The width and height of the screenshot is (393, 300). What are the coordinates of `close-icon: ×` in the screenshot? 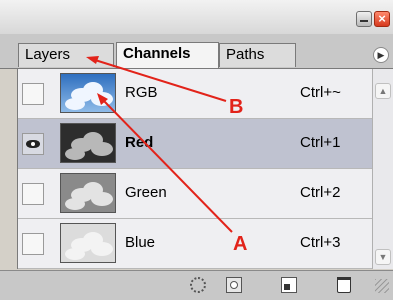 It's located at (382, 18).